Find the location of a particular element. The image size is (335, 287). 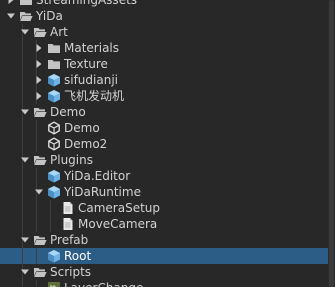

tree-item-scripts: Scripts is located at coordinates (164, 272).